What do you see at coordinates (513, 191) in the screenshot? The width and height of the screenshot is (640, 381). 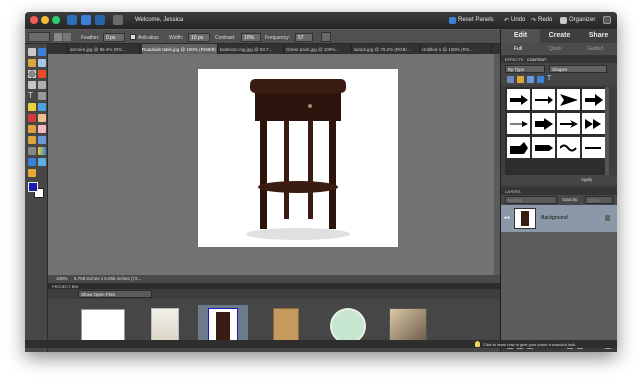 I see `layers-title: LAYERS` at bounding box center [513, 191].